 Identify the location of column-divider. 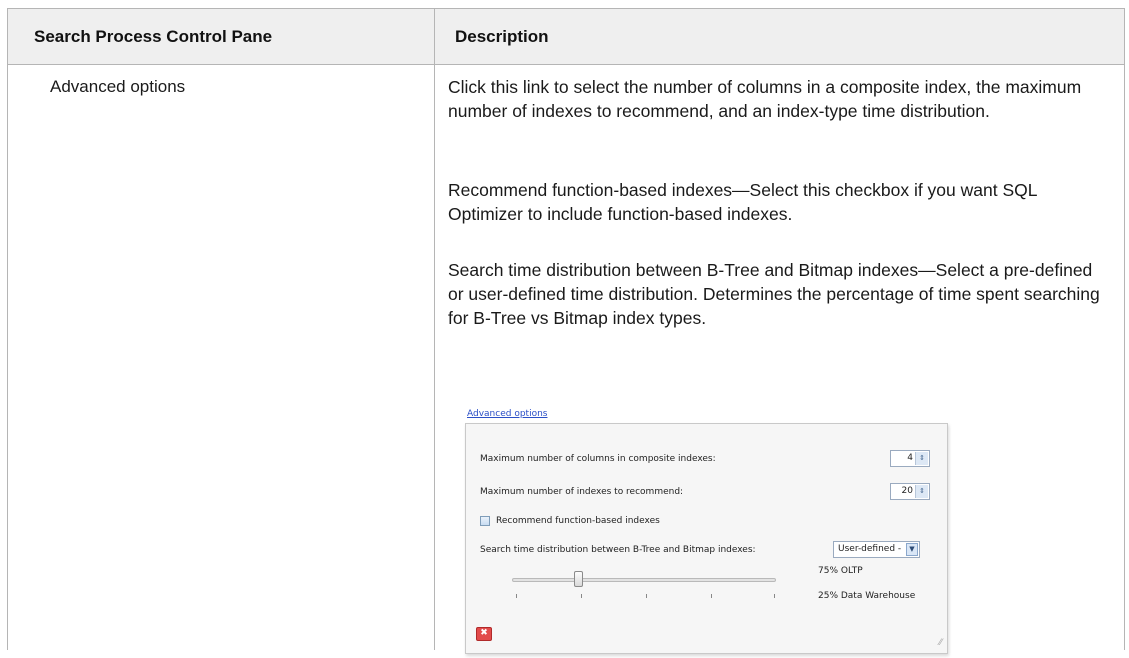
(434, 329).